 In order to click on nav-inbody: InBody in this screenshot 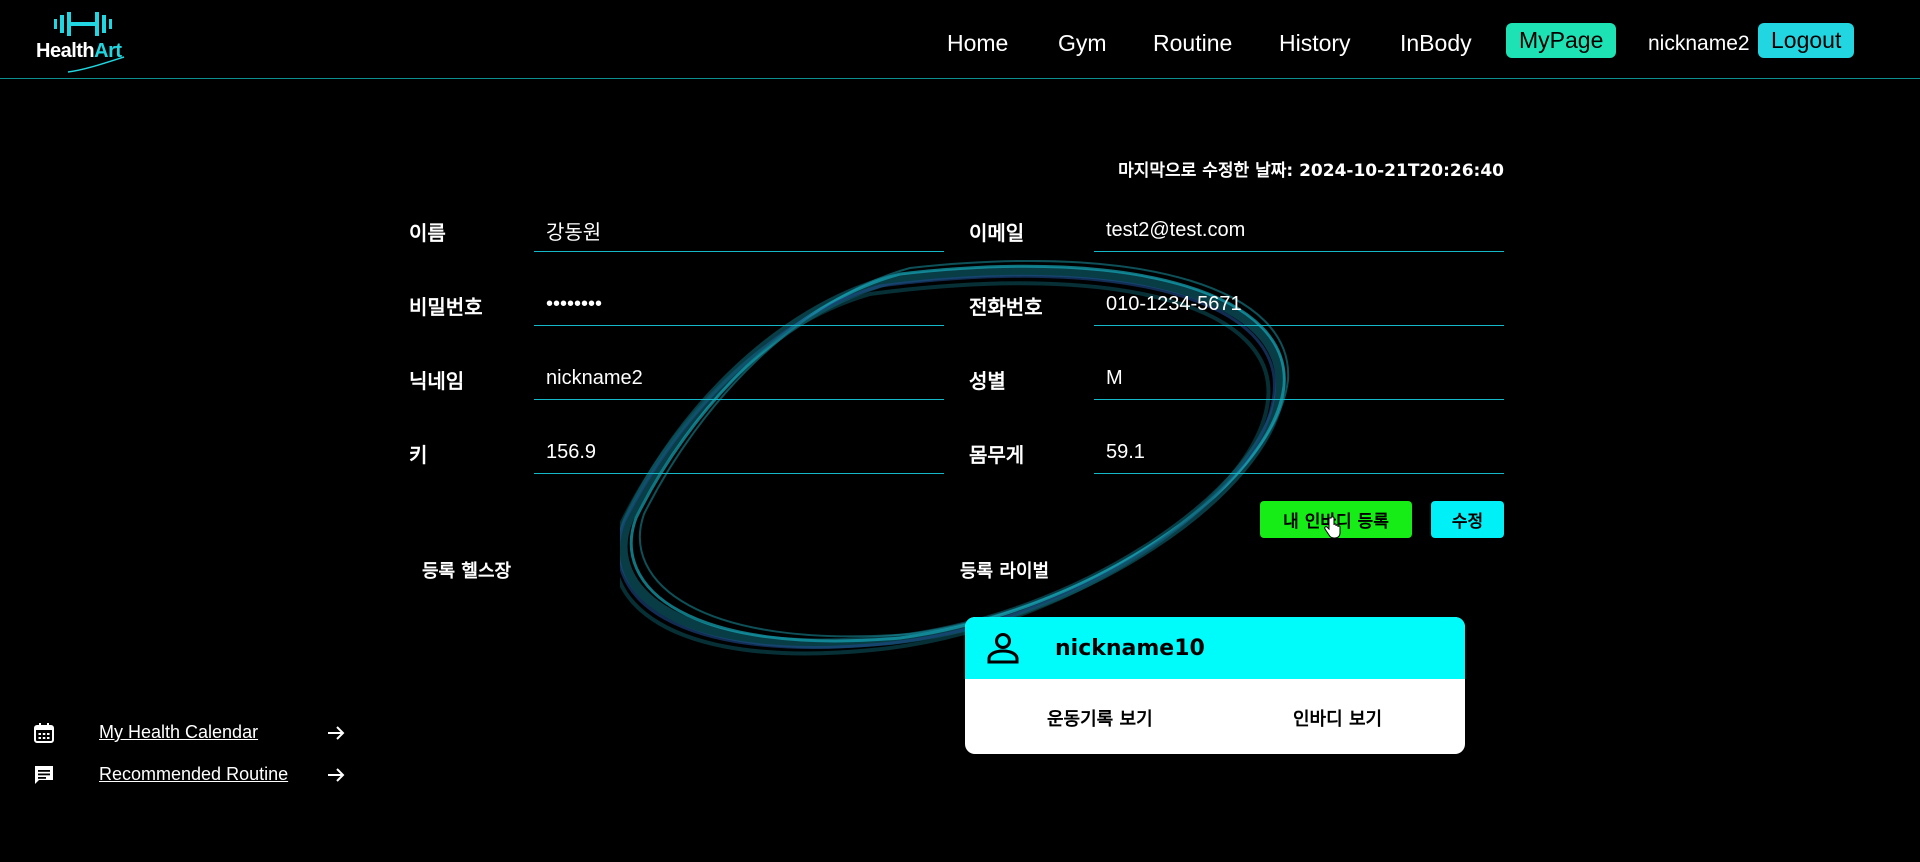, I will do `click(1436, 43)`.